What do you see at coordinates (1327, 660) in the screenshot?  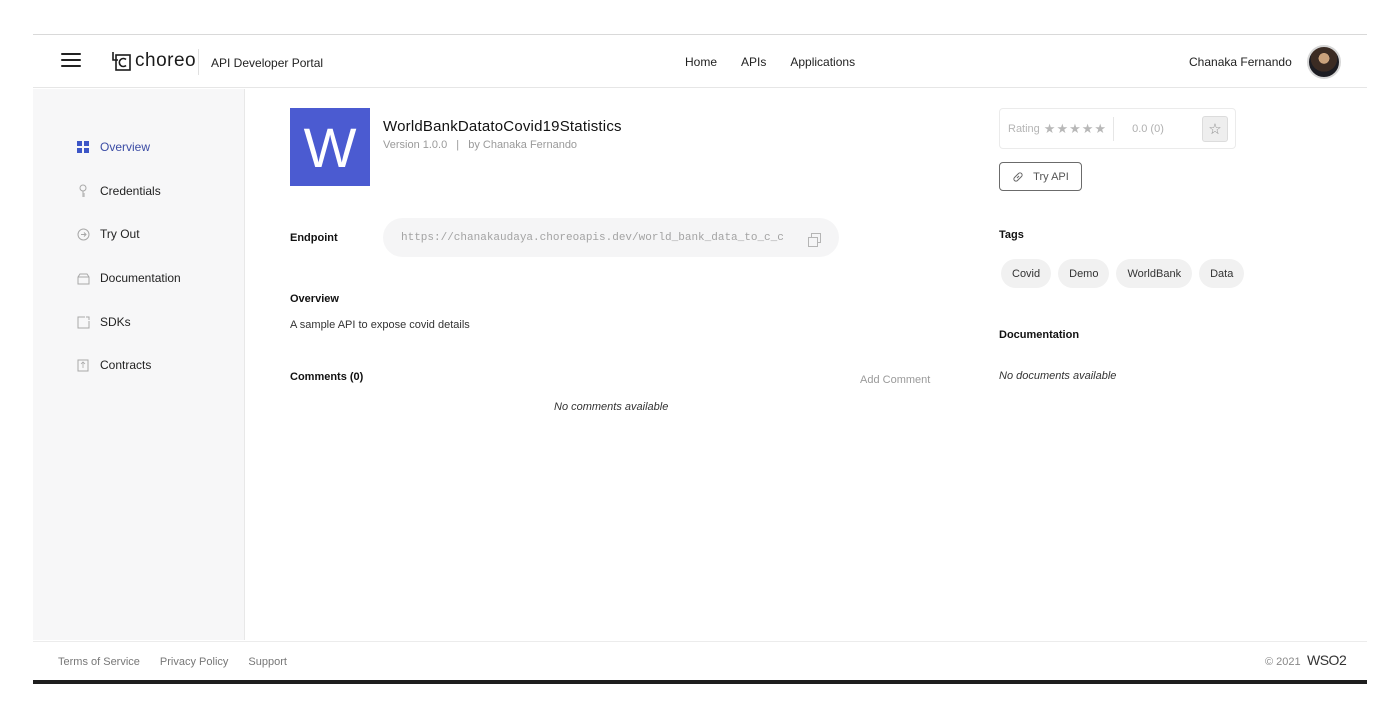 I see `wso2-logo: WSO2` at bounding box center [1327, 660].